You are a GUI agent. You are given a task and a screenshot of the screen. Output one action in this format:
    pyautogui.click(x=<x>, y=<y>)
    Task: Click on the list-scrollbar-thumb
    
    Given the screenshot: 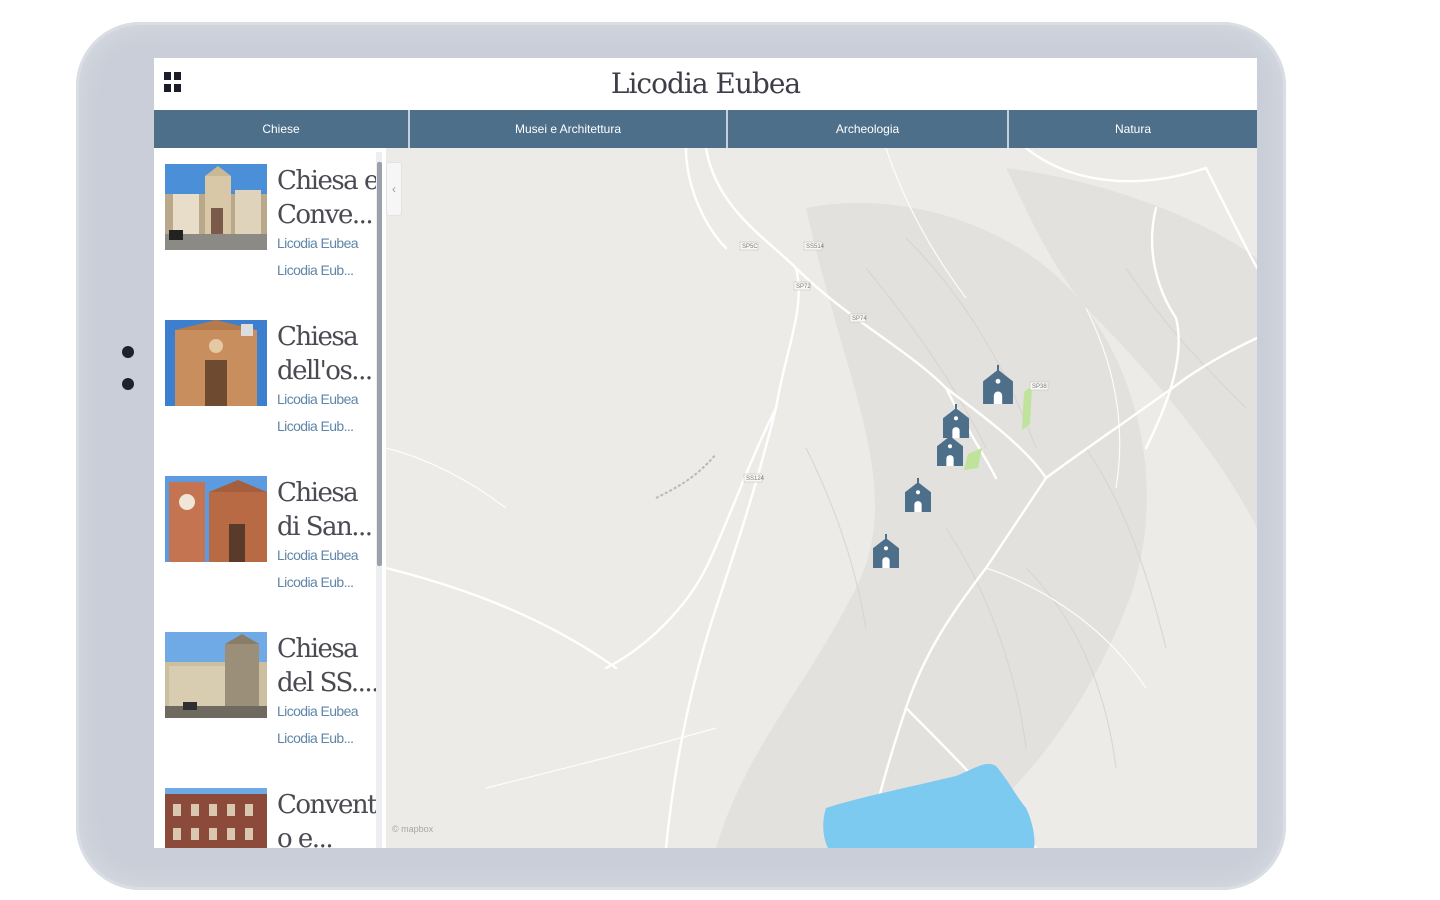 What is the action you would take?
    pyautogui.click(x=379, y=364)
    